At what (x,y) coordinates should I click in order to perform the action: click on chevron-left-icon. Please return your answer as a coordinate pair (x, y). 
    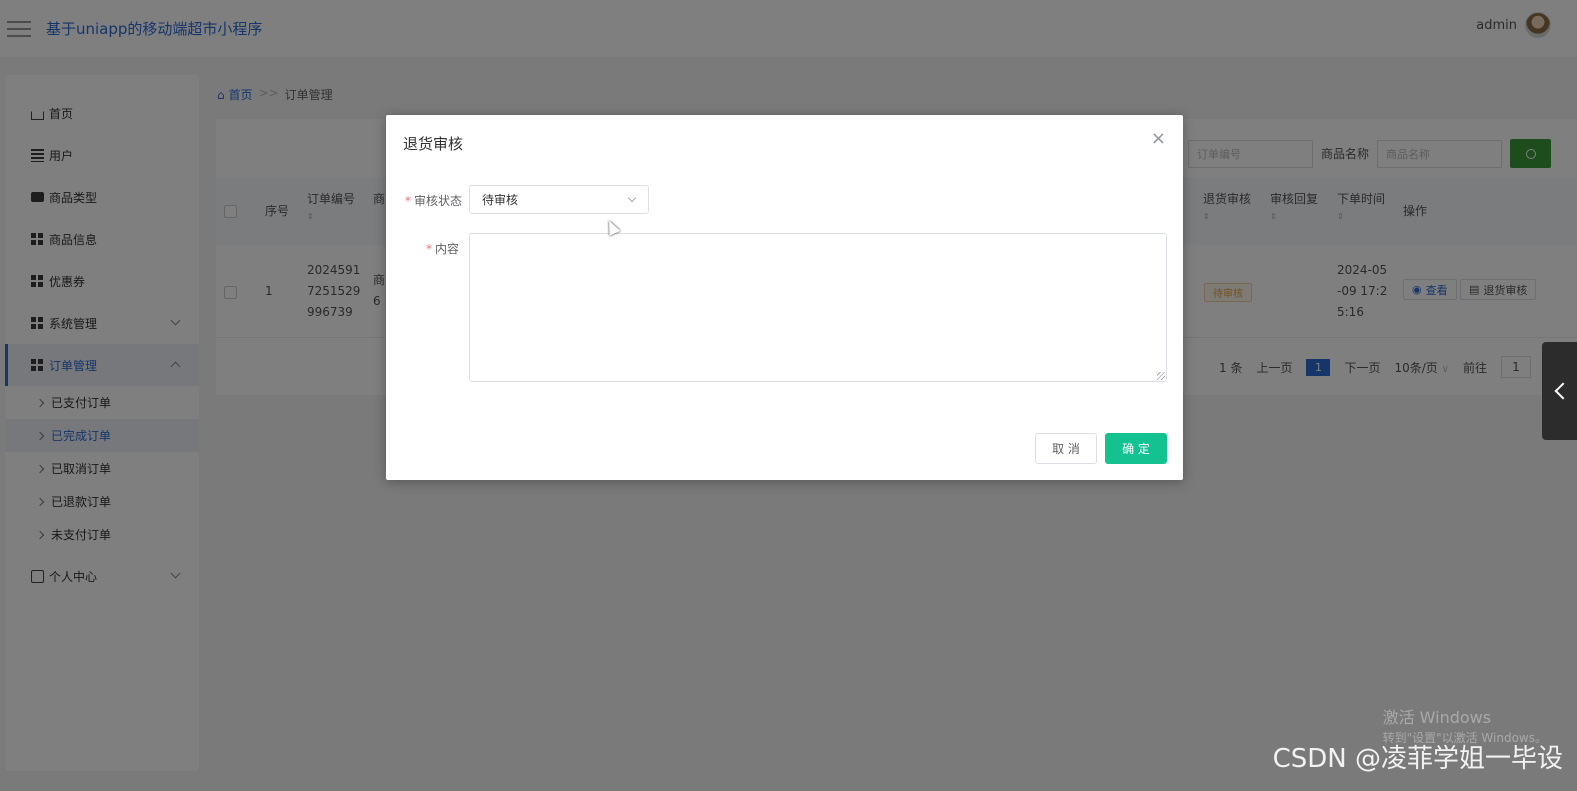
    Looking at the image, I should click on (1562, 391).